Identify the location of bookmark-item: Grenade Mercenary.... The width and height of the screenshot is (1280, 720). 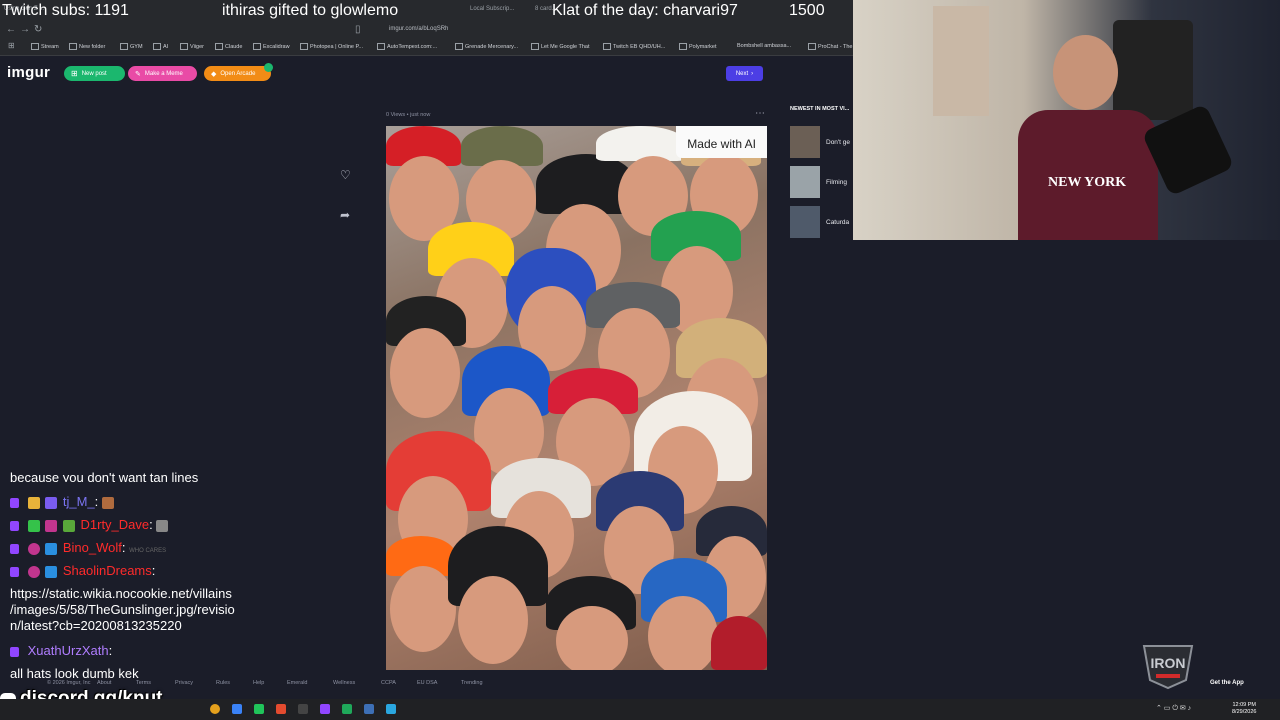
(486, 46).